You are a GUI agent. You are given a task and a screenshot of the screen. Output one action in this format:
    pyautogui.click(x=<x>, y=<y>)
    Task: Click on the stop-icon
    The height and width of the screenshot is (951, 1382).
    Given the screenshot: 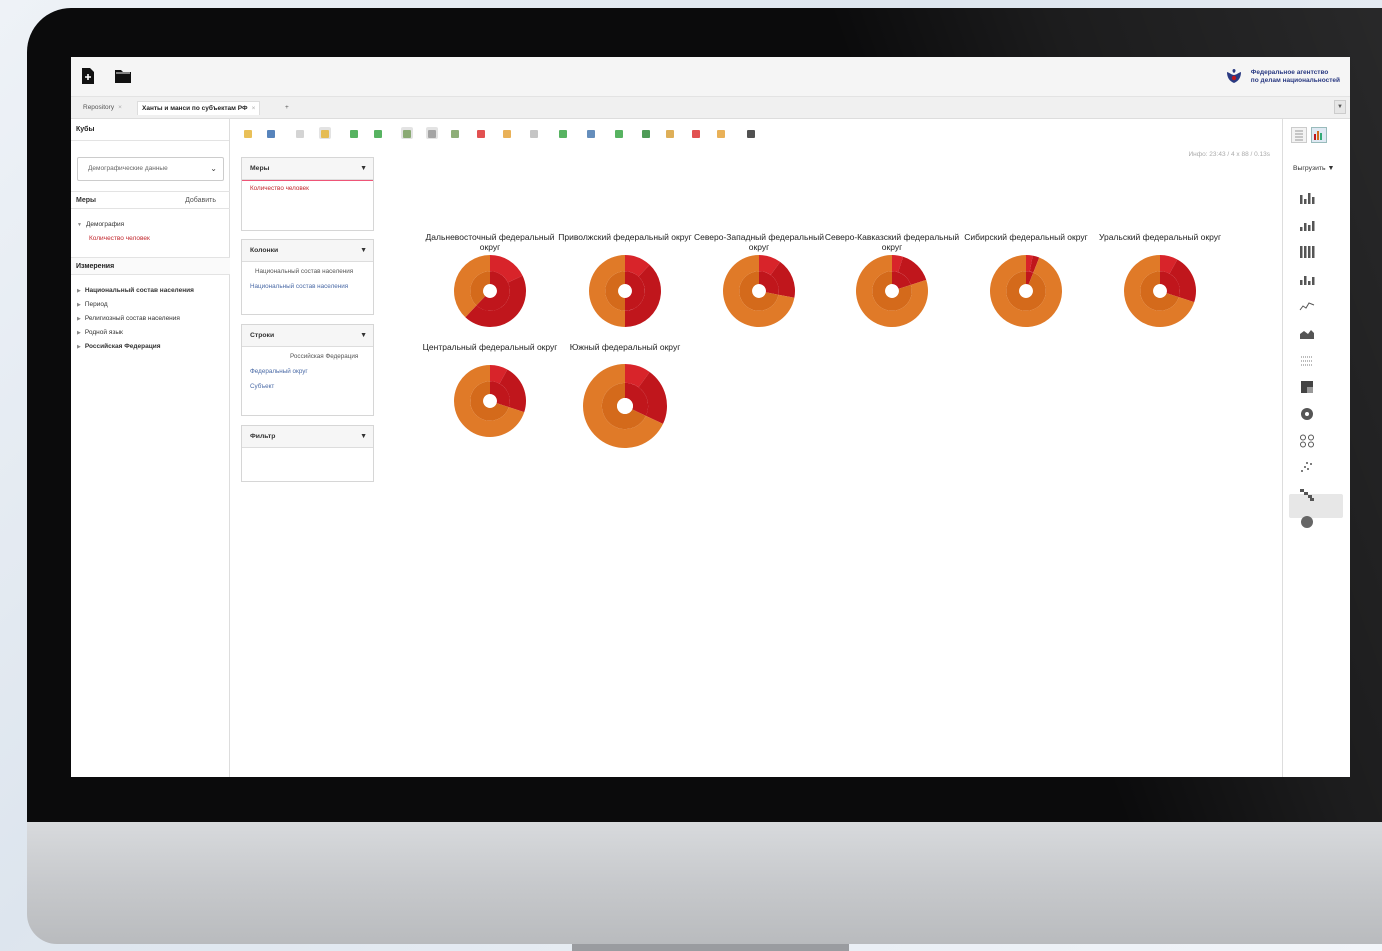 What is the action you would take?
    pyautogui.click(x=481, y=133)
    